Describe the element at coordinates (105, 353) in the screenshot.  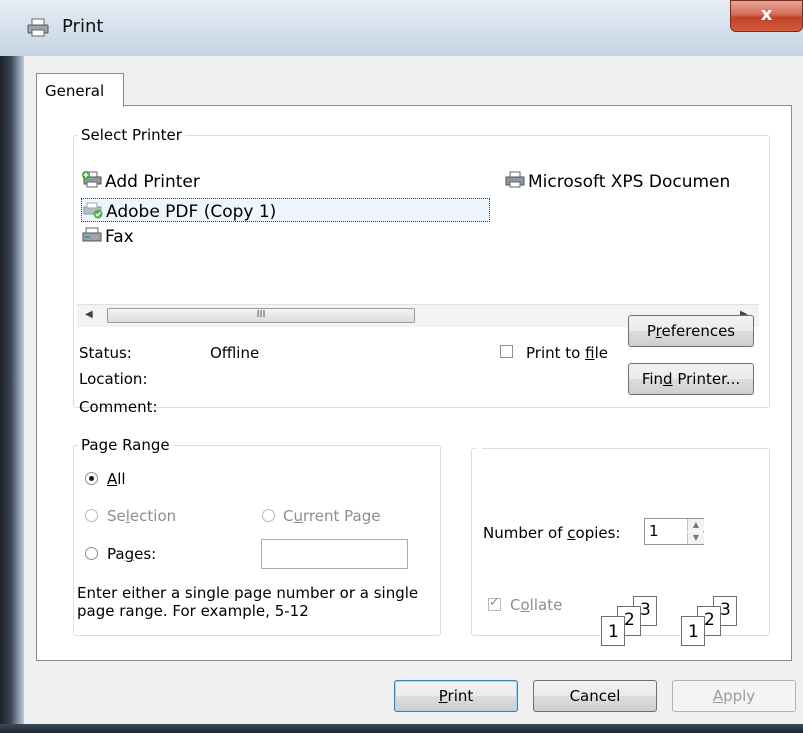
I see `status-label: Status:` at that location.